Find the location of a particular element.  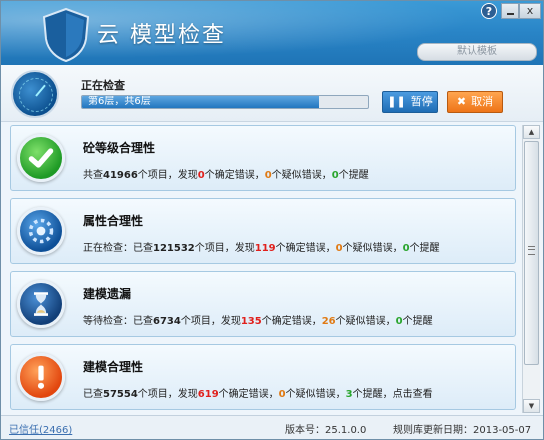

vertical-scrollbar: ▲ ▼ is located at coordinates (531, 269).